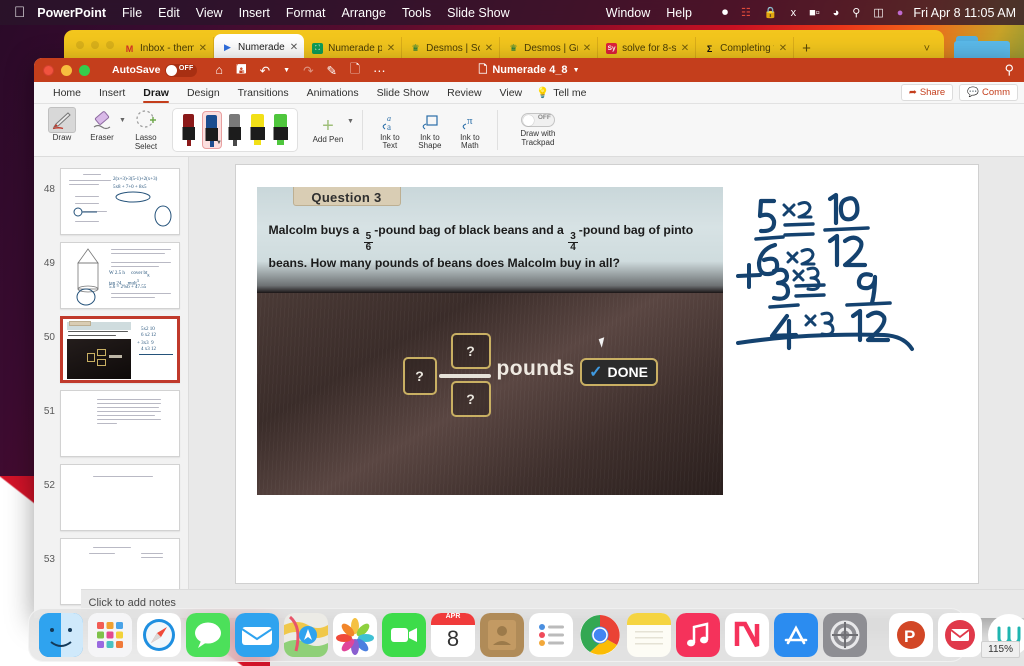 The image size is (1024, 666). What do you see at coordinates (111, 494) in the screenshot?
I see `thumbnail-slide-52: 52` at bounding box center [111, 494].